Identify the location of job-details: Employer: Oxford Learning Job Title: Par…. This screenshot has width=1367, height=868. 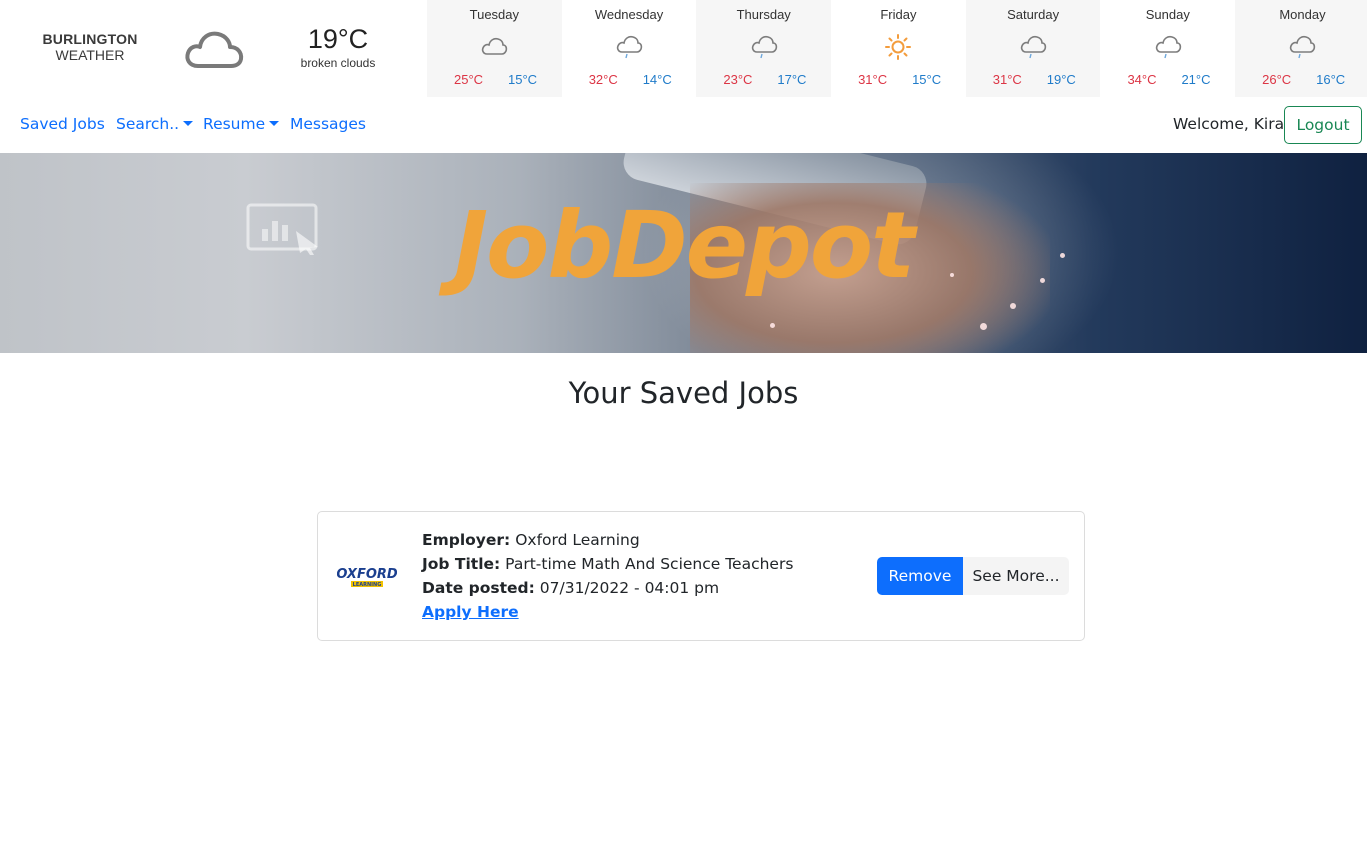
(607, 576).